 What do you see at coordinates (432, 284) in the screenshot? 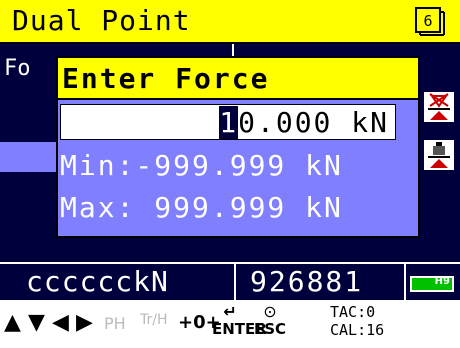
I see `battery-icon: H9` at bounding box center [432, 284].